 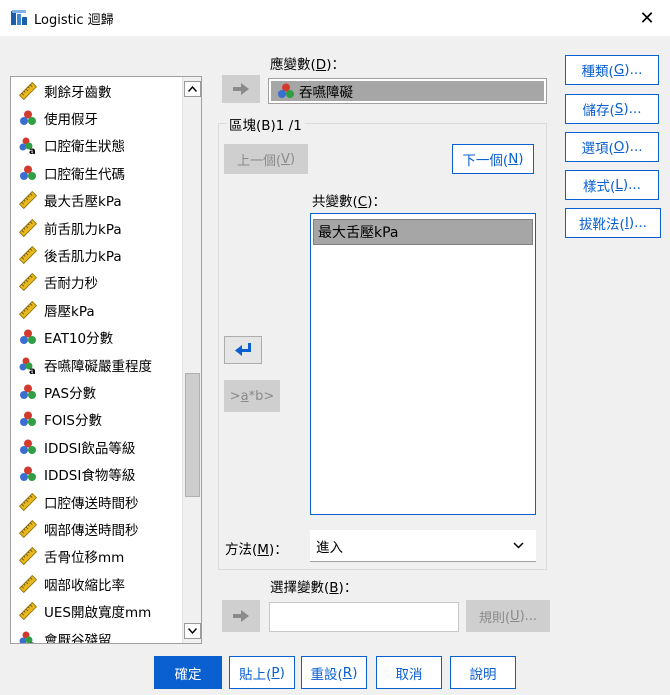 I want to click on variable-list-item: UES開啟寬度mm, so click(x=97, y=610).